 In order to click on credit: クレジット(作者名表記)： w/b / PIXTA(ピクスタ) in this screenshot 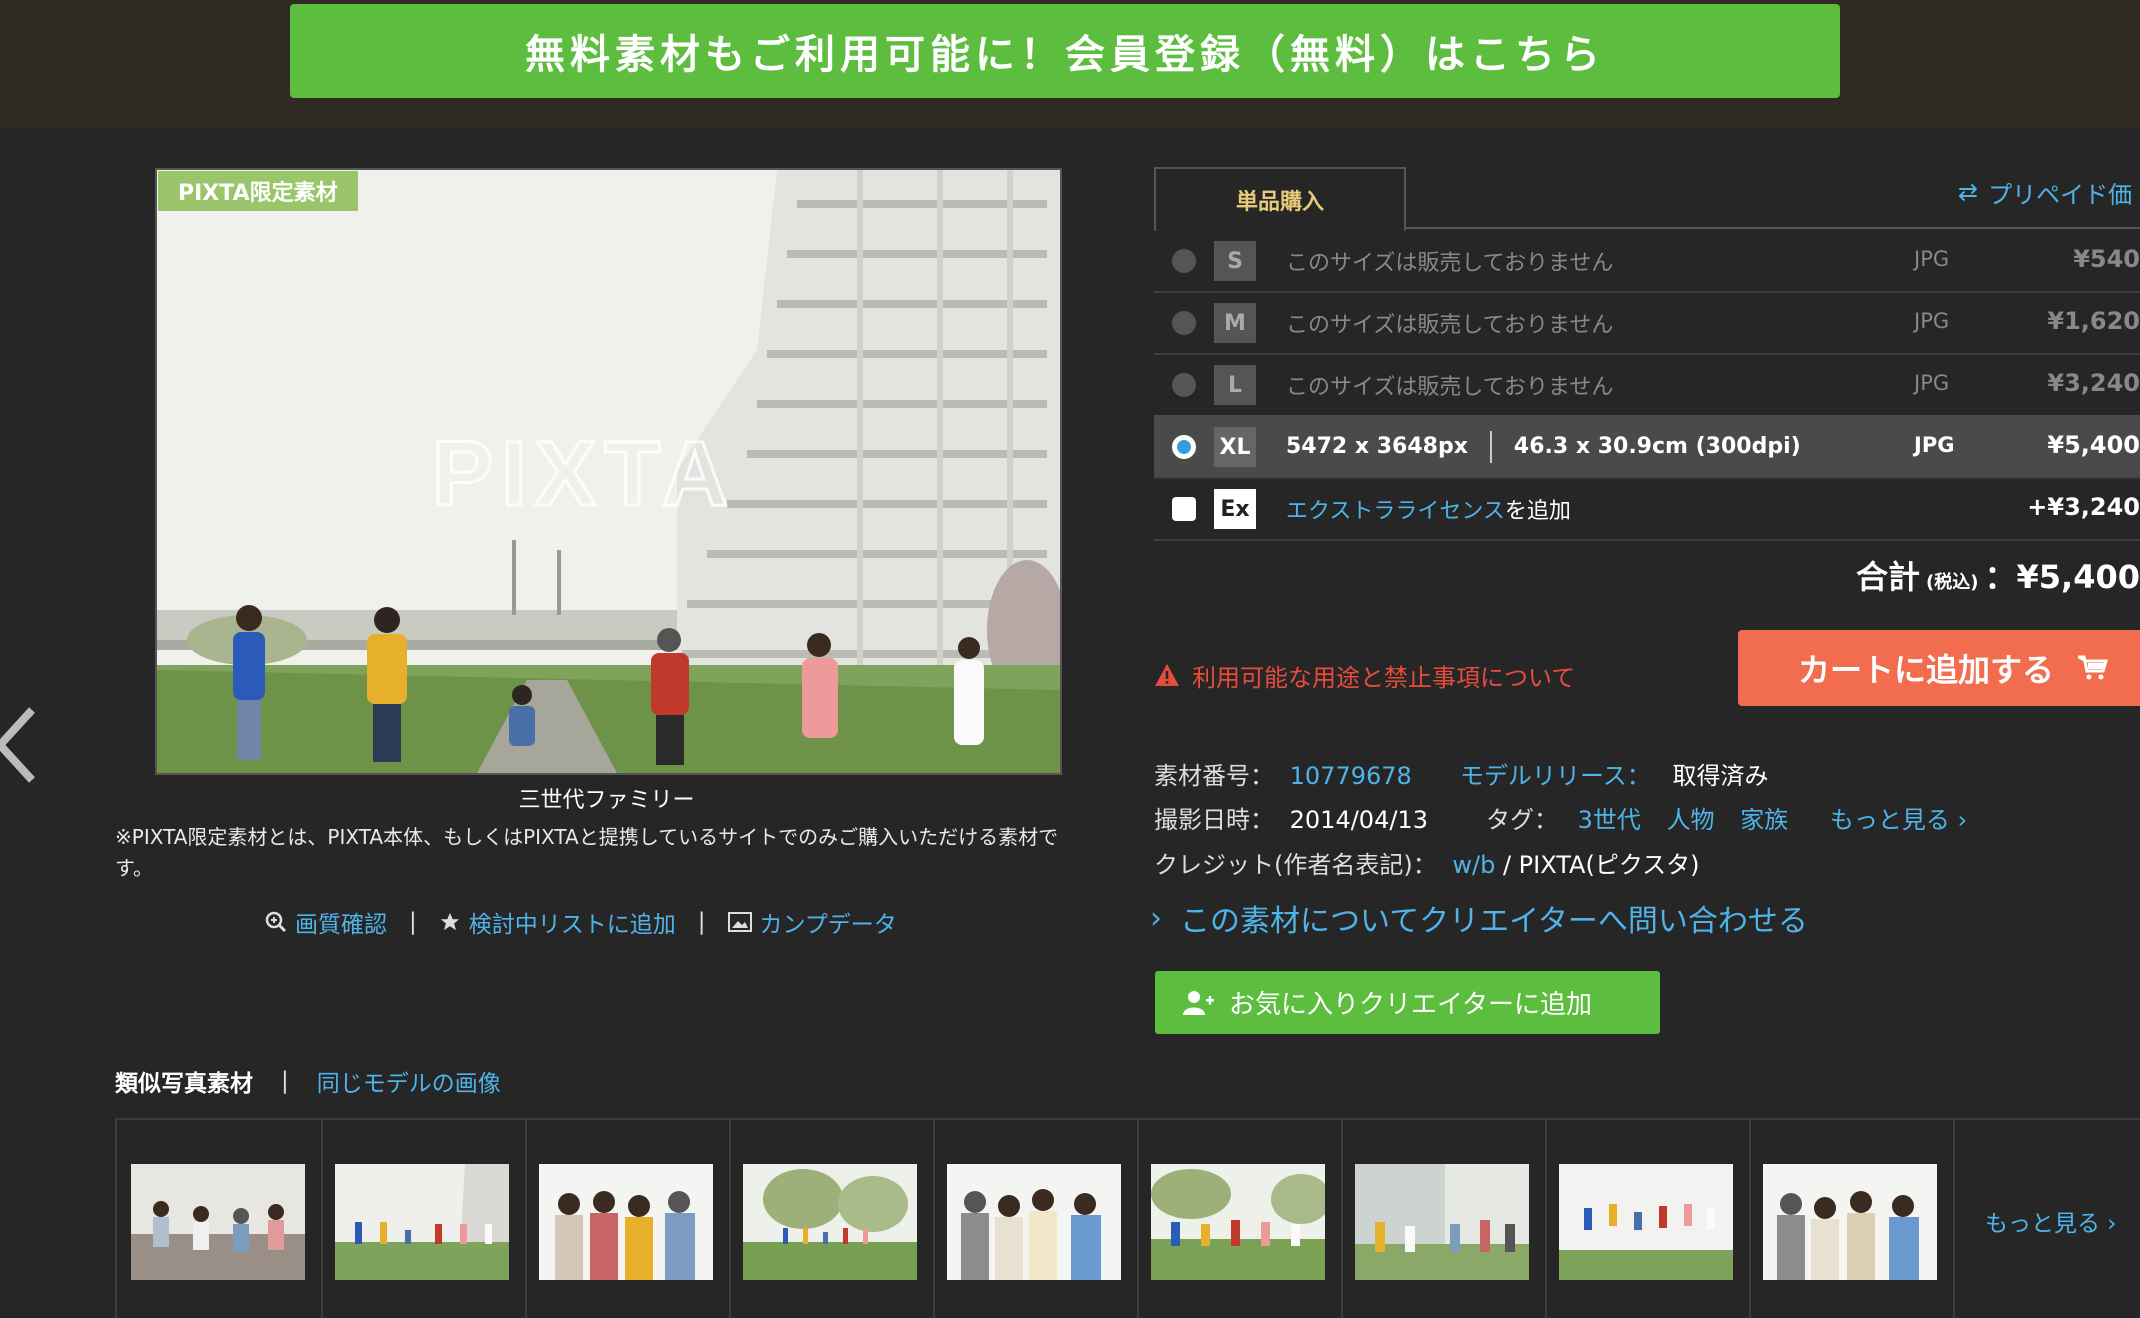, I will do `click(1426, 862)`.